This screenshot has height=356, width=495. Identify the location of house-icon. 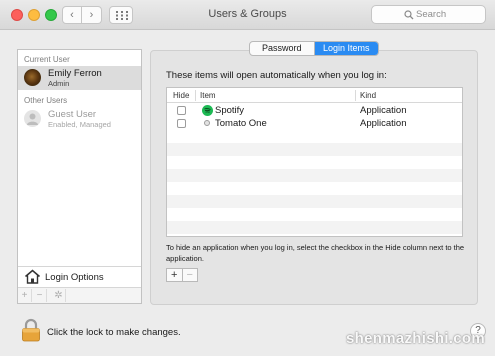
(32, 276).